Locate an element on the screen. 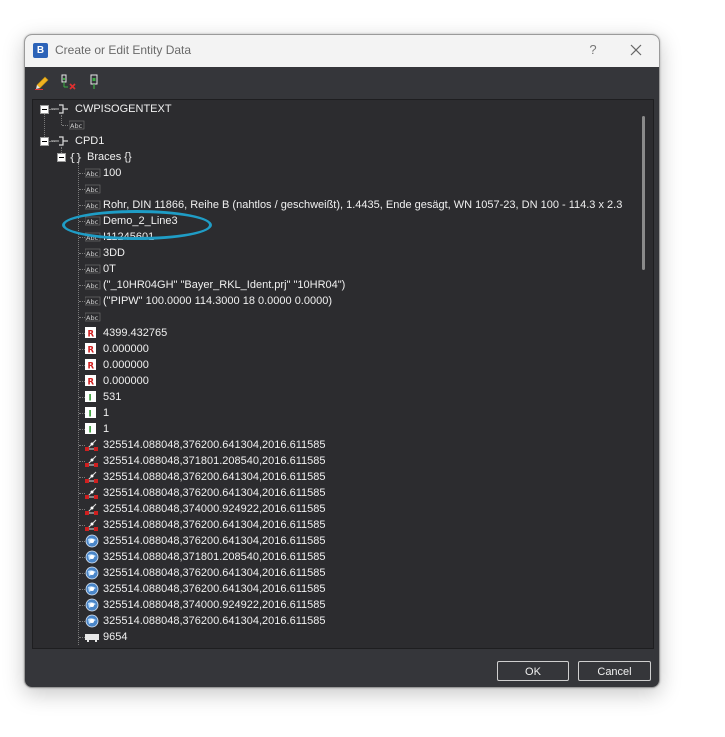  vertical-scrollbar is located at coordinates (643, 374).